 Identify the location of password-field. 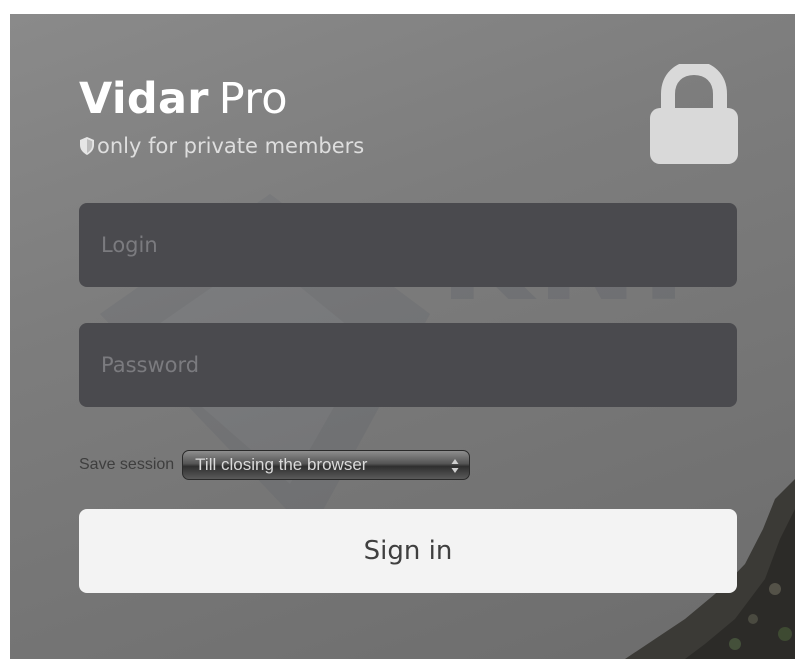
(408, 365).